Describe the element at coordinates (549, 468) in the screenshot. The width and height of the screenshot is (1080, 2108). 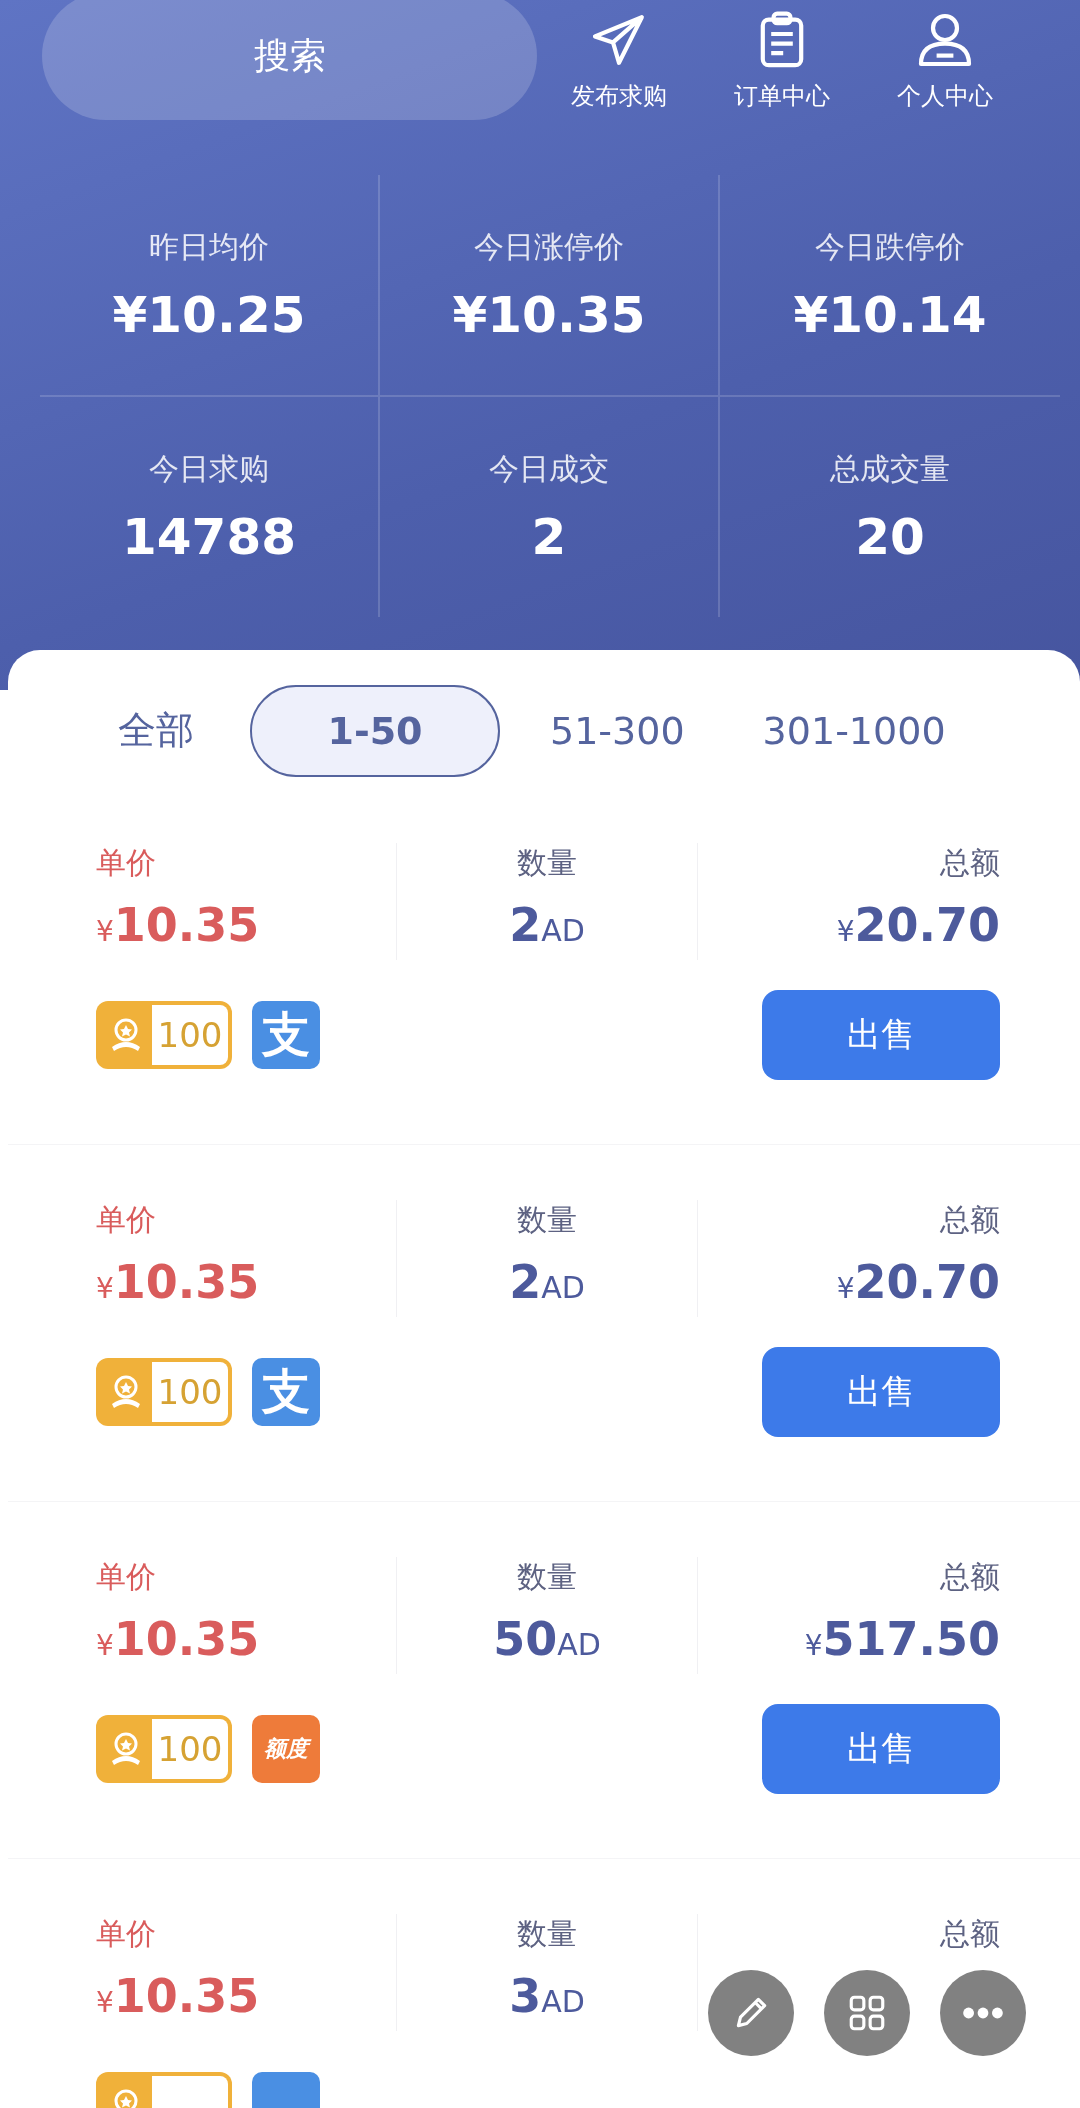
I see `stat-label: 今日成交` at that location.